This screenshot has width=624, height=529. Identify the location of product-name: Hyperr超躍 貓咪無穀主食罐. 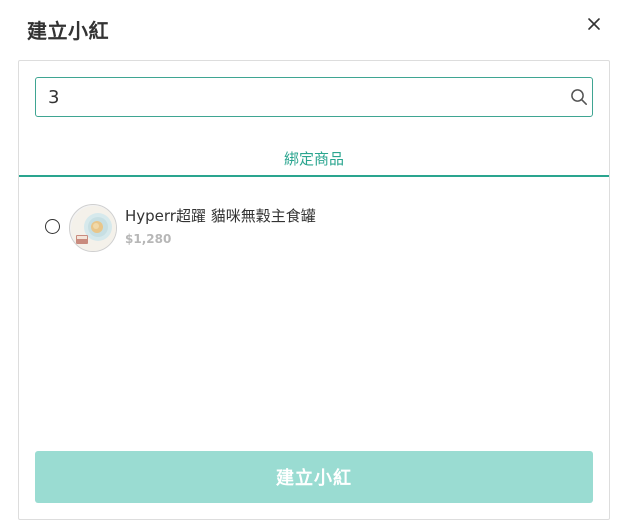
(220, 216).